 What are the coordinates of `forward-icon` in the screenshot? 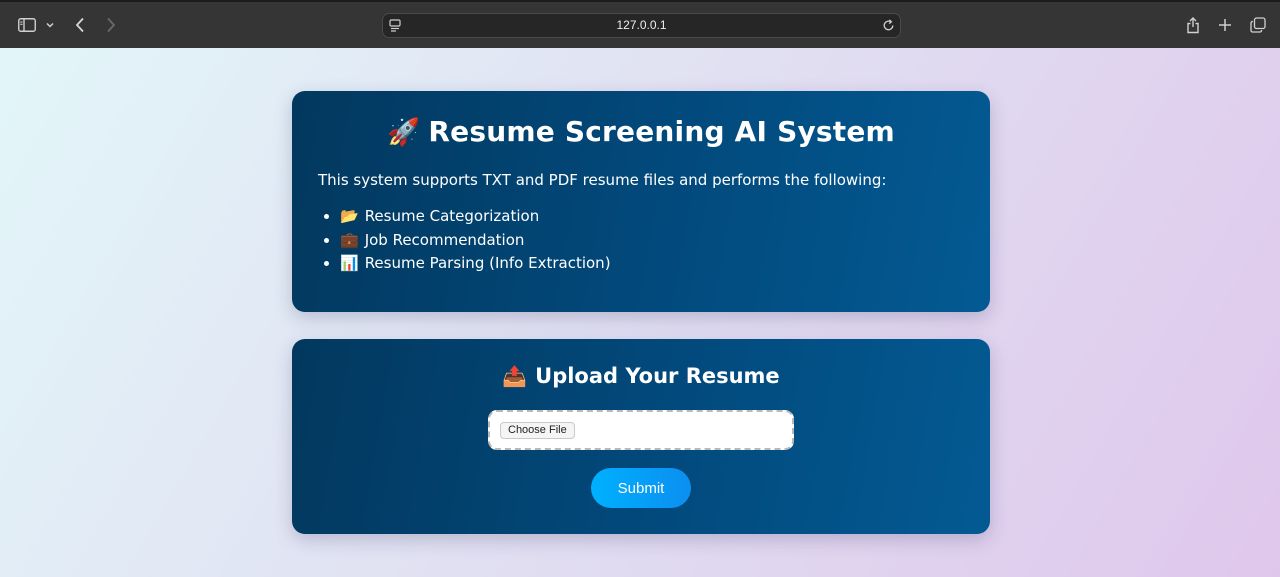 It's located at (111, 25).